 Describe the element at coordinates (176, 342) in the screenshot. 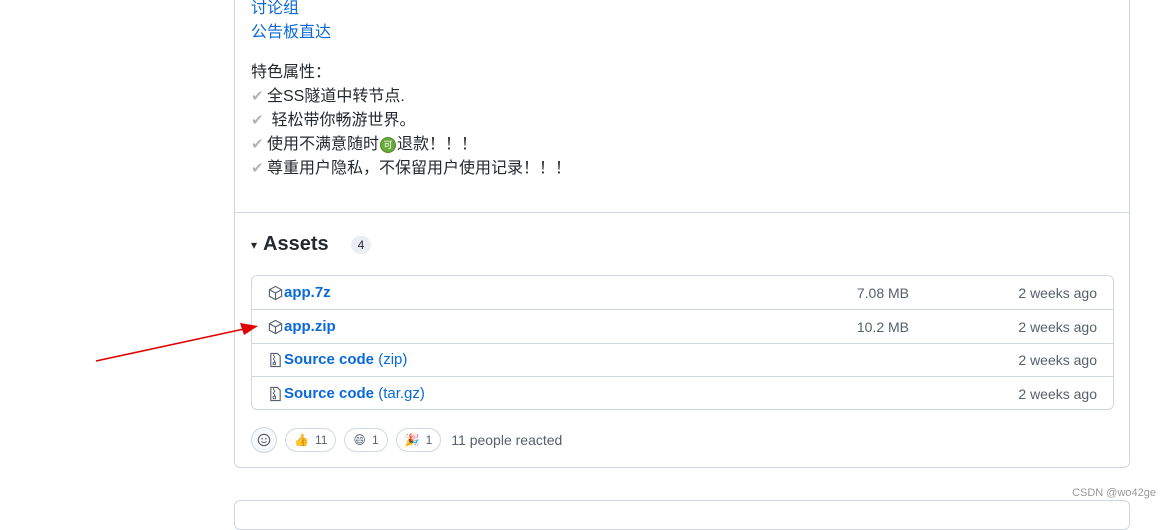

I see `annotation-arrow-icon` at that location.